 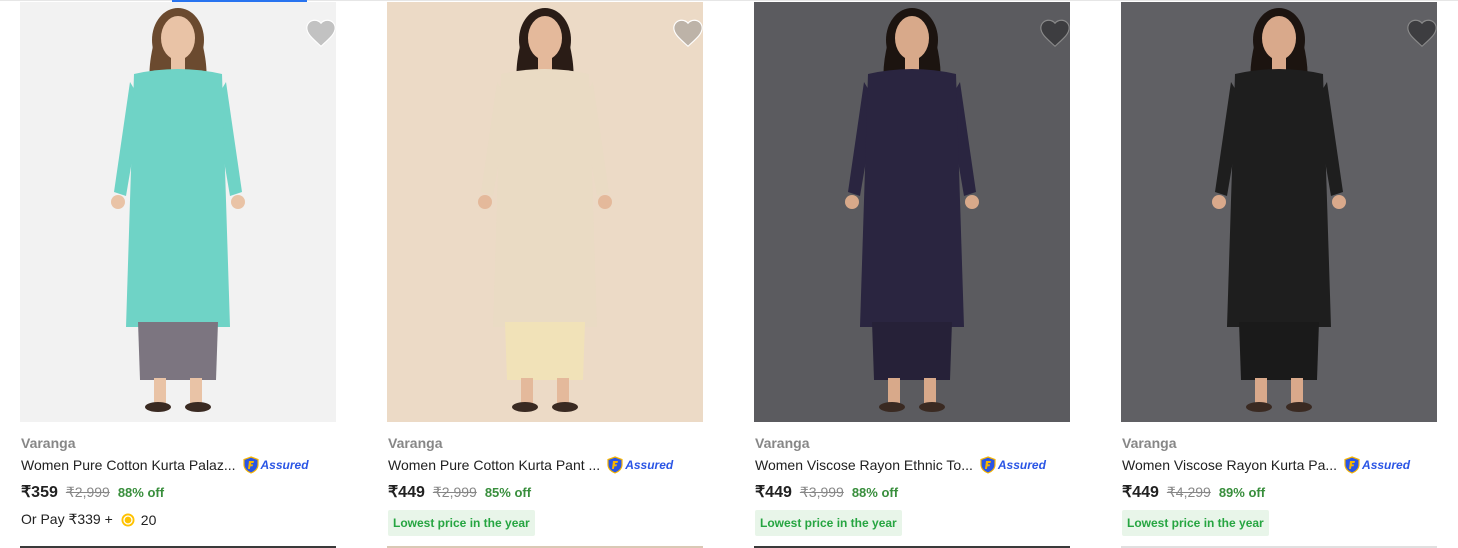 I want to click on pay-label: Or Pay ₹339 +, so click(x=67, y=519).